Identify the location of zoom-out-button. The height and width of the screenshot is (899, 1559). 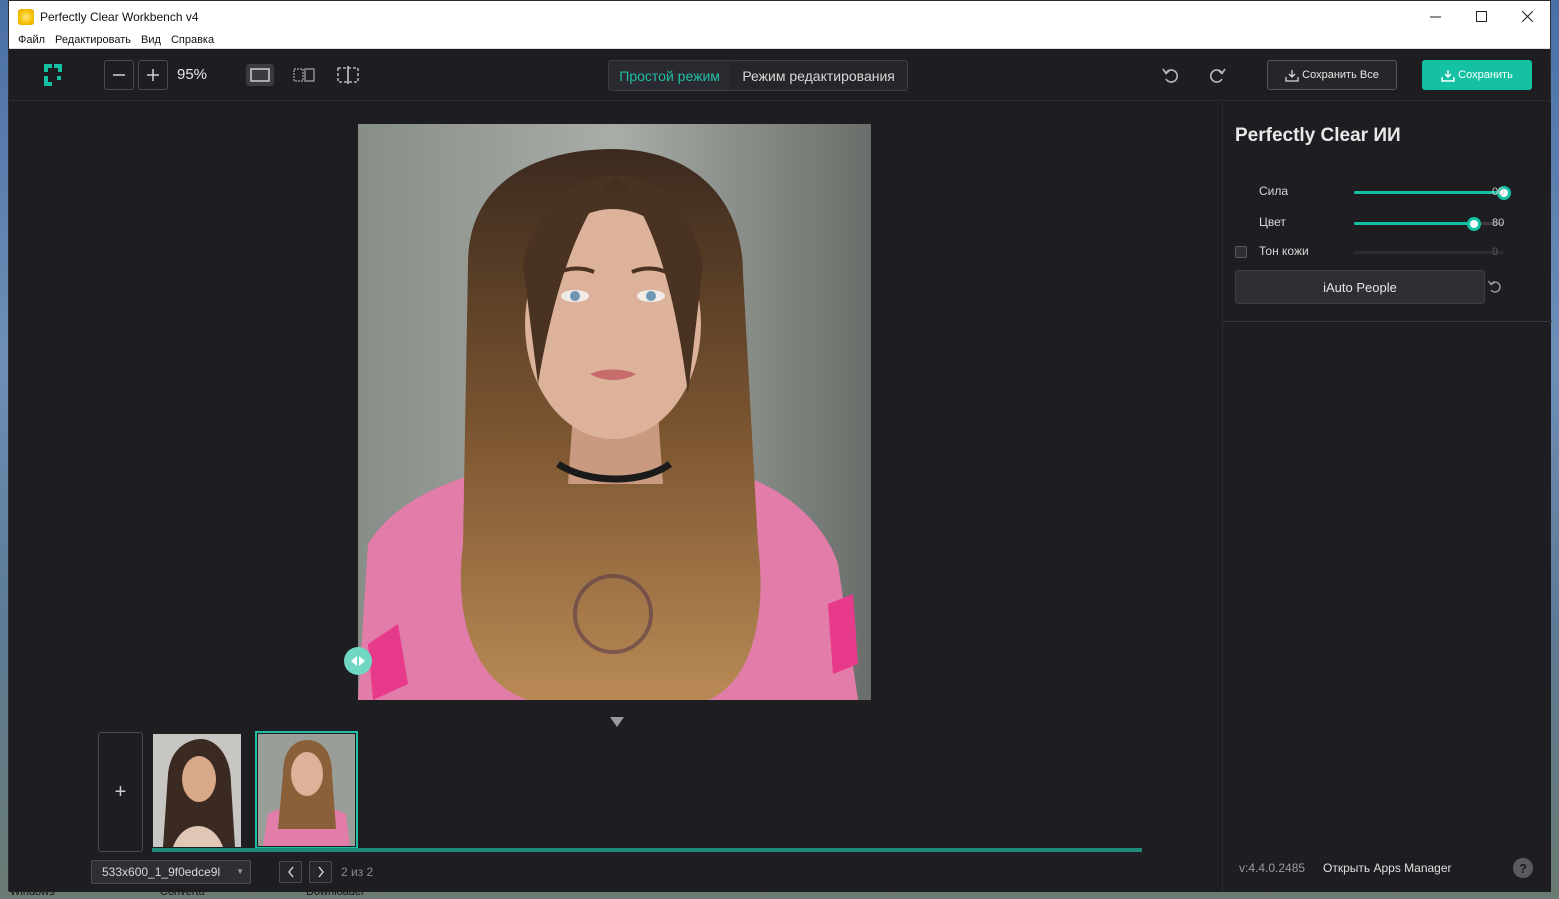
(119, 75).